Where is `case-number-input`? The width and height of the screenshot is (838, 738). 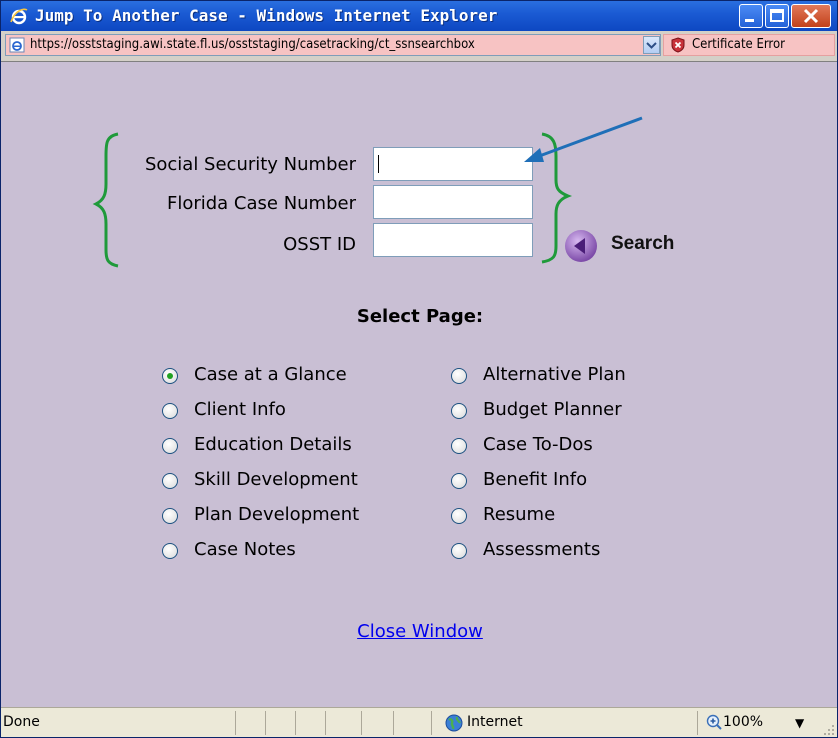
case-number-input is located at coordinates (453, 202).